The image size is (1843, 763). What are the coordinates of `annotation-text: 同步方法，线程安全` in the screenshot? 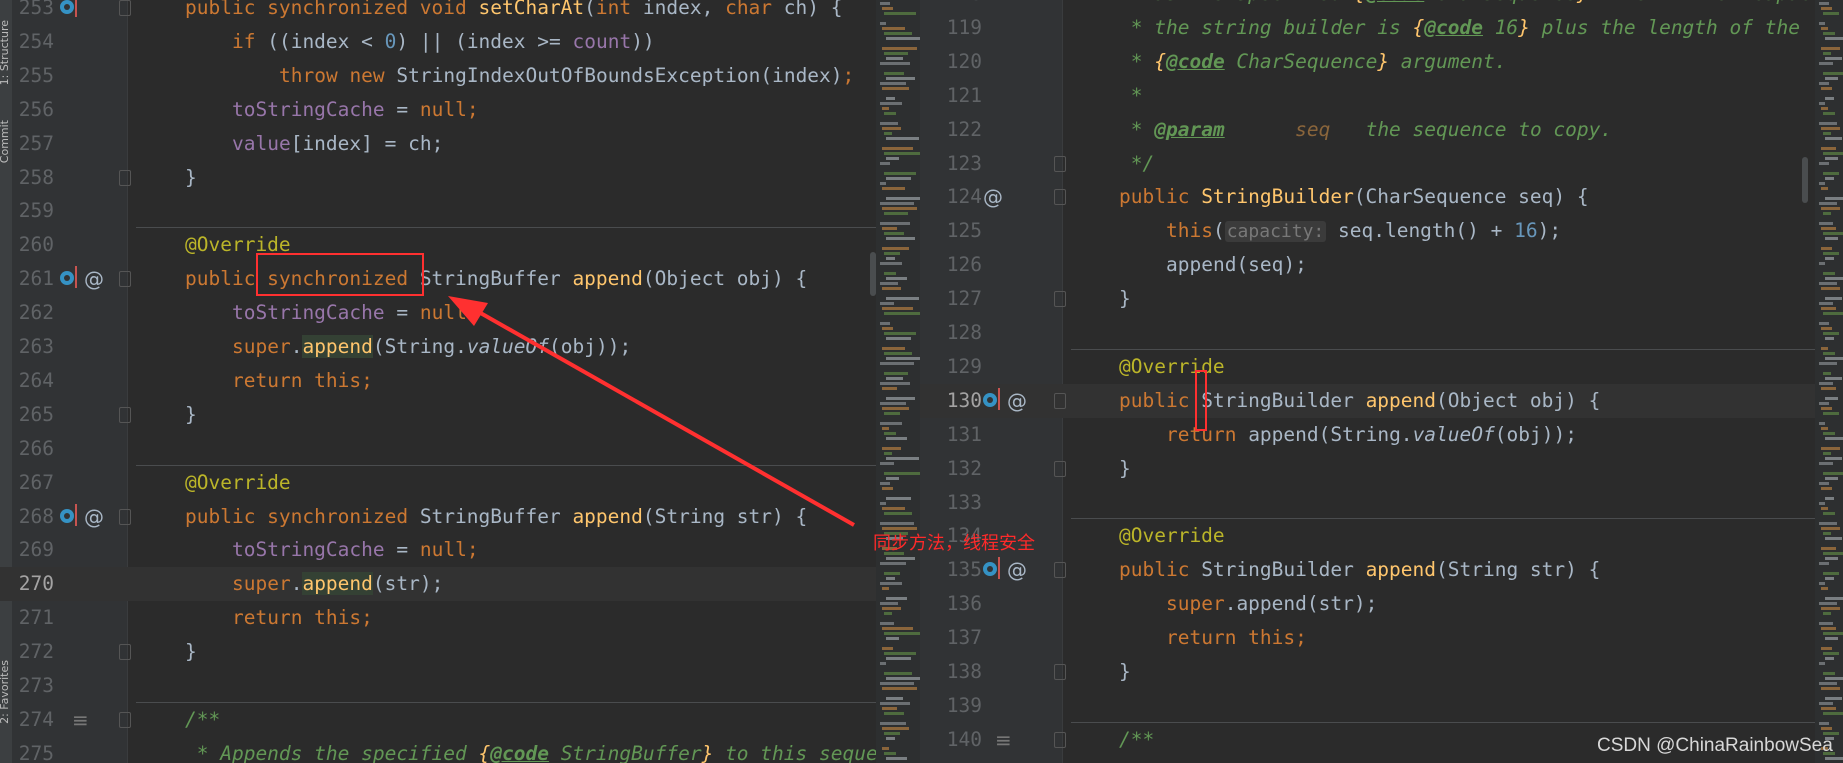 It's located at (954, 543).